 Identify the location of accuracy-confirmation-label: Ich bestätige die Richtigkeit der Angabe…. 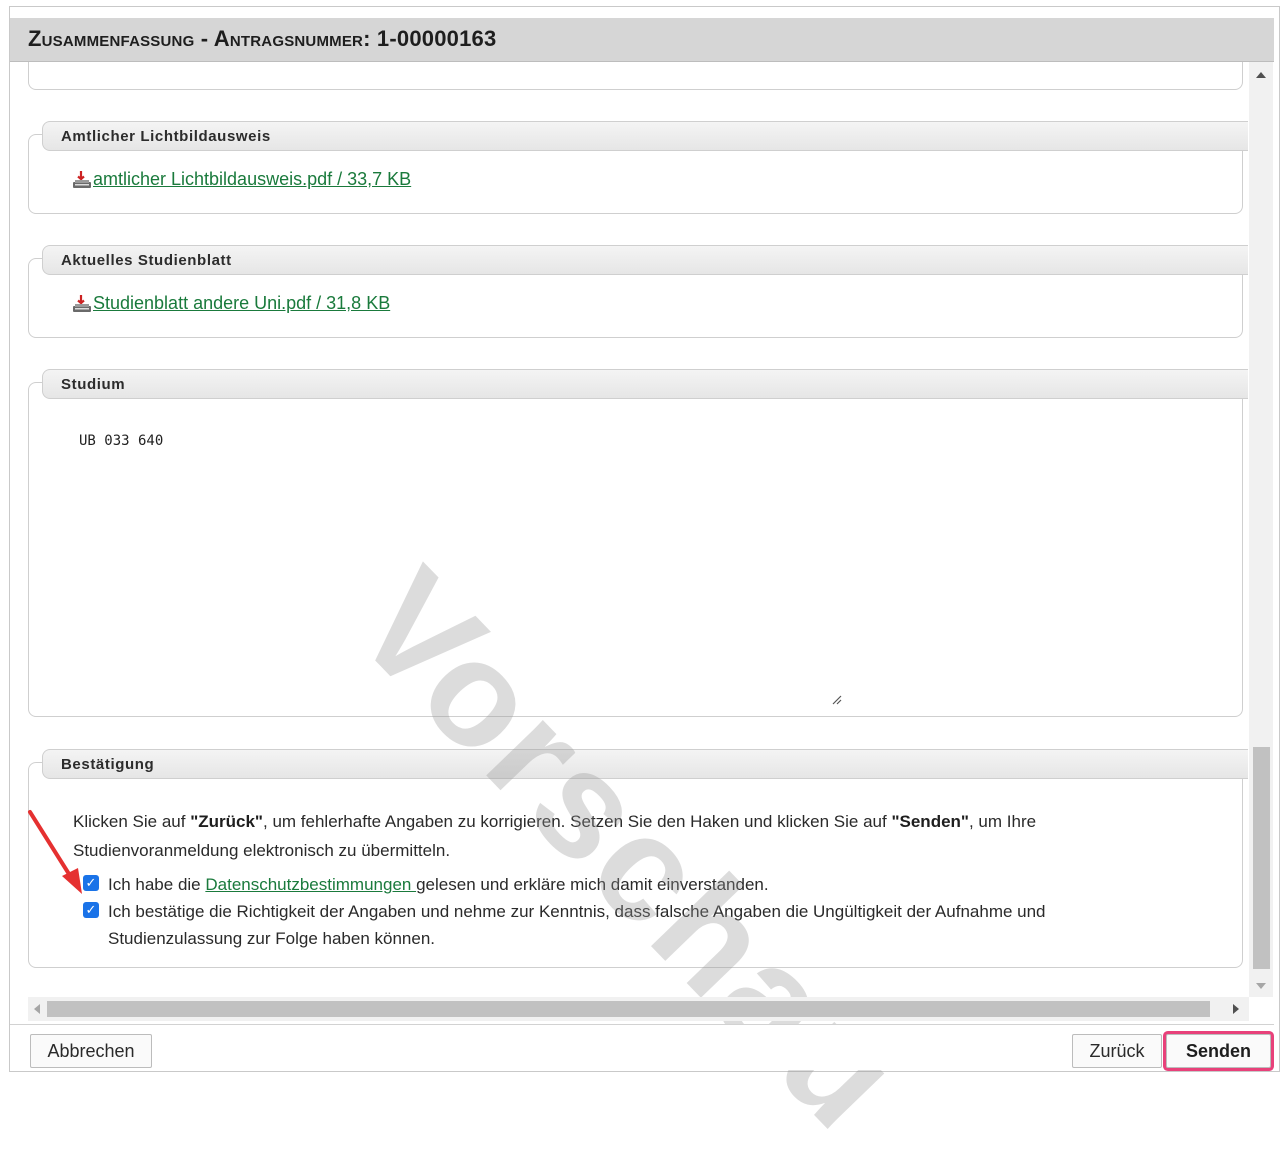
(577, 925).